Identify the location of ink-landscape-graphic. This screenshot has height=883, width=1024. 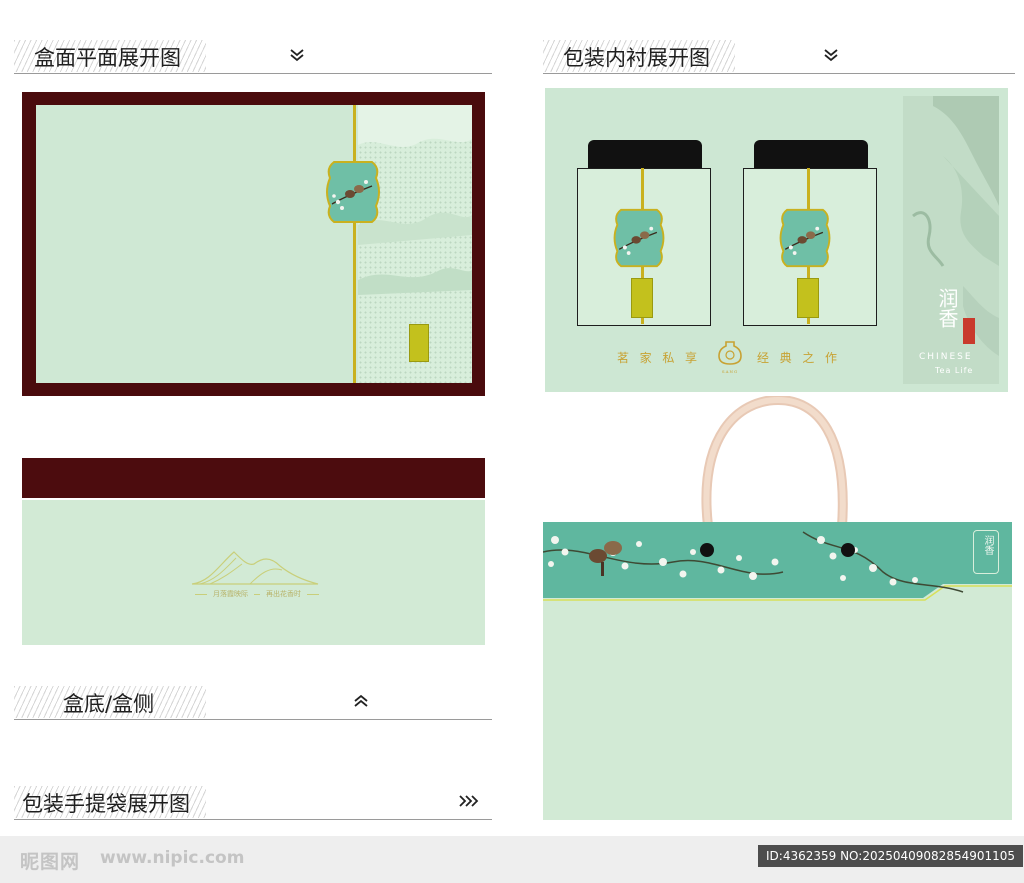
(955, 226).